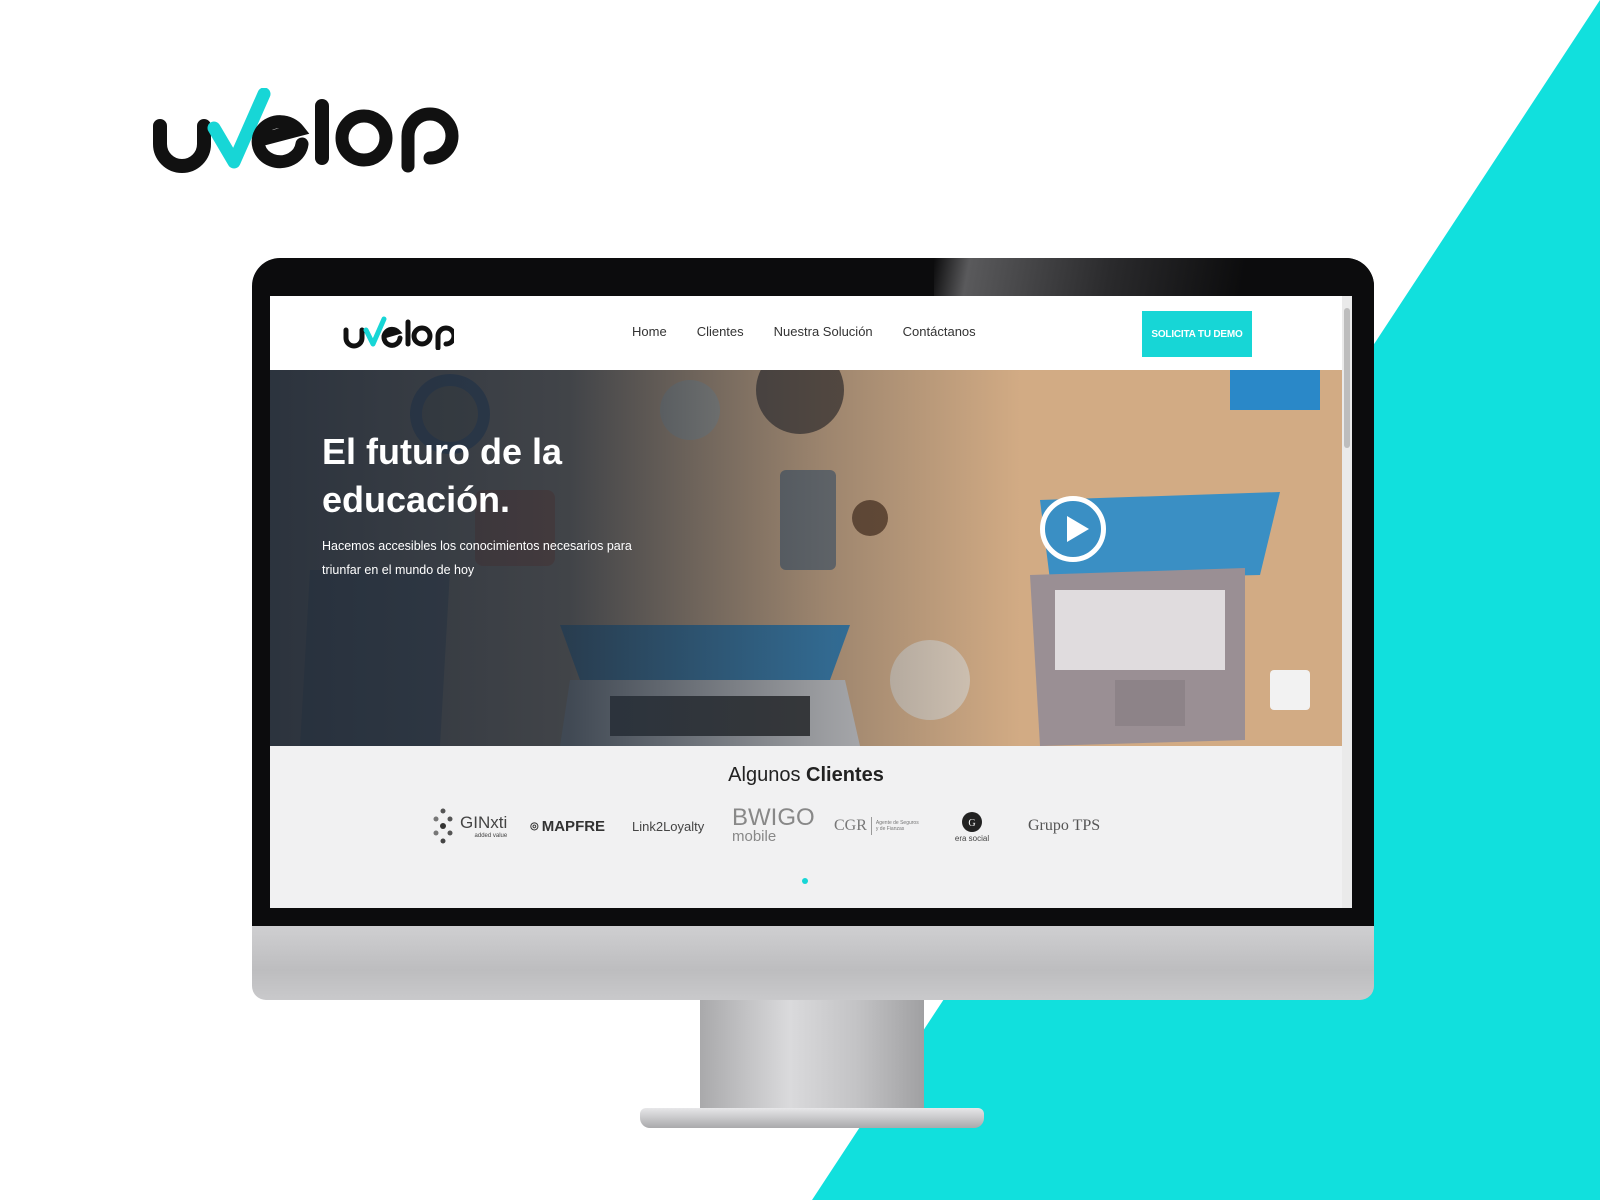 The image size is (1600, 1200). What do you see at coordinates (443, 826) in the screenshot?
I see `ginxti-dots-icon` at bounding box center [443, 826].